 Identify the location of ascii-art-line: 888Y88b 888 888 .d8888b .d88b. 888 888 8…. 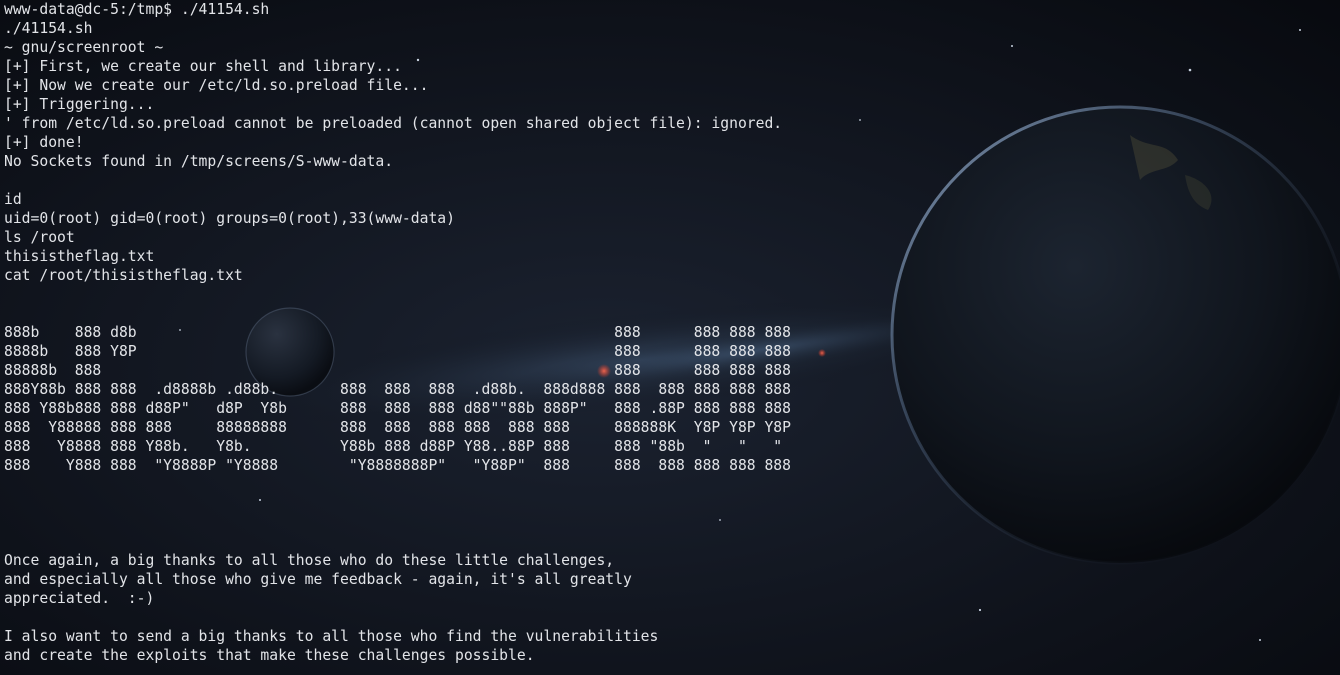
(397, 389).